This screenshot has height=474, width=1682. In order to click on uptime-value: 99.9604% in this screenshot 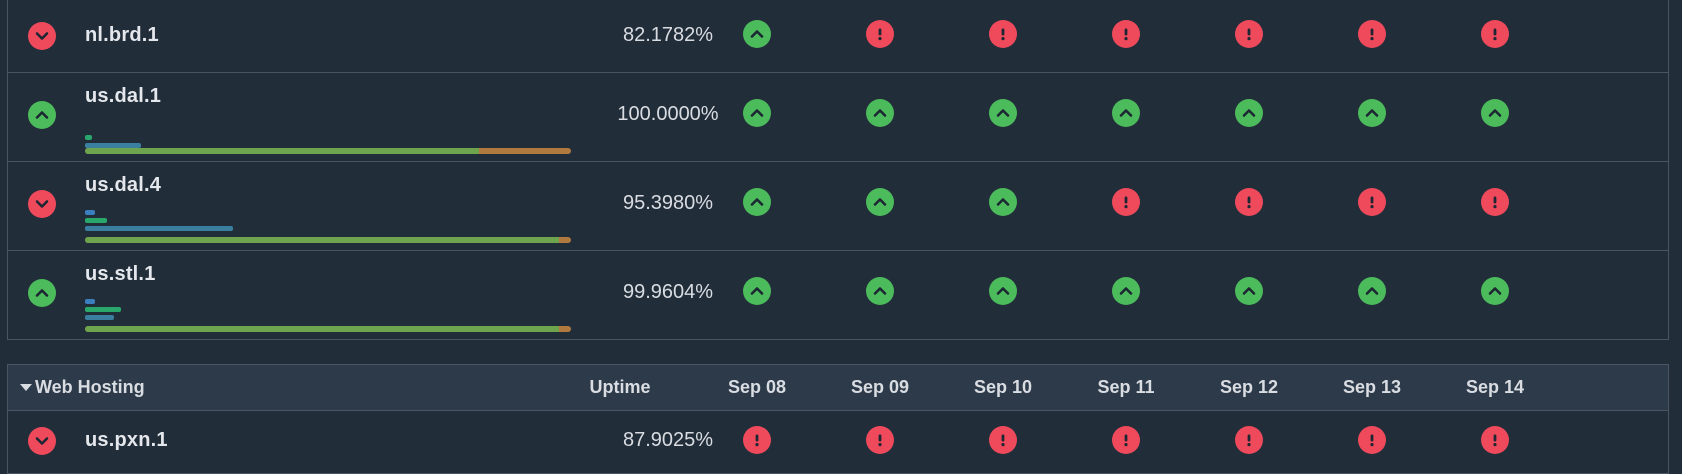, I will do `click(668, 292)`.